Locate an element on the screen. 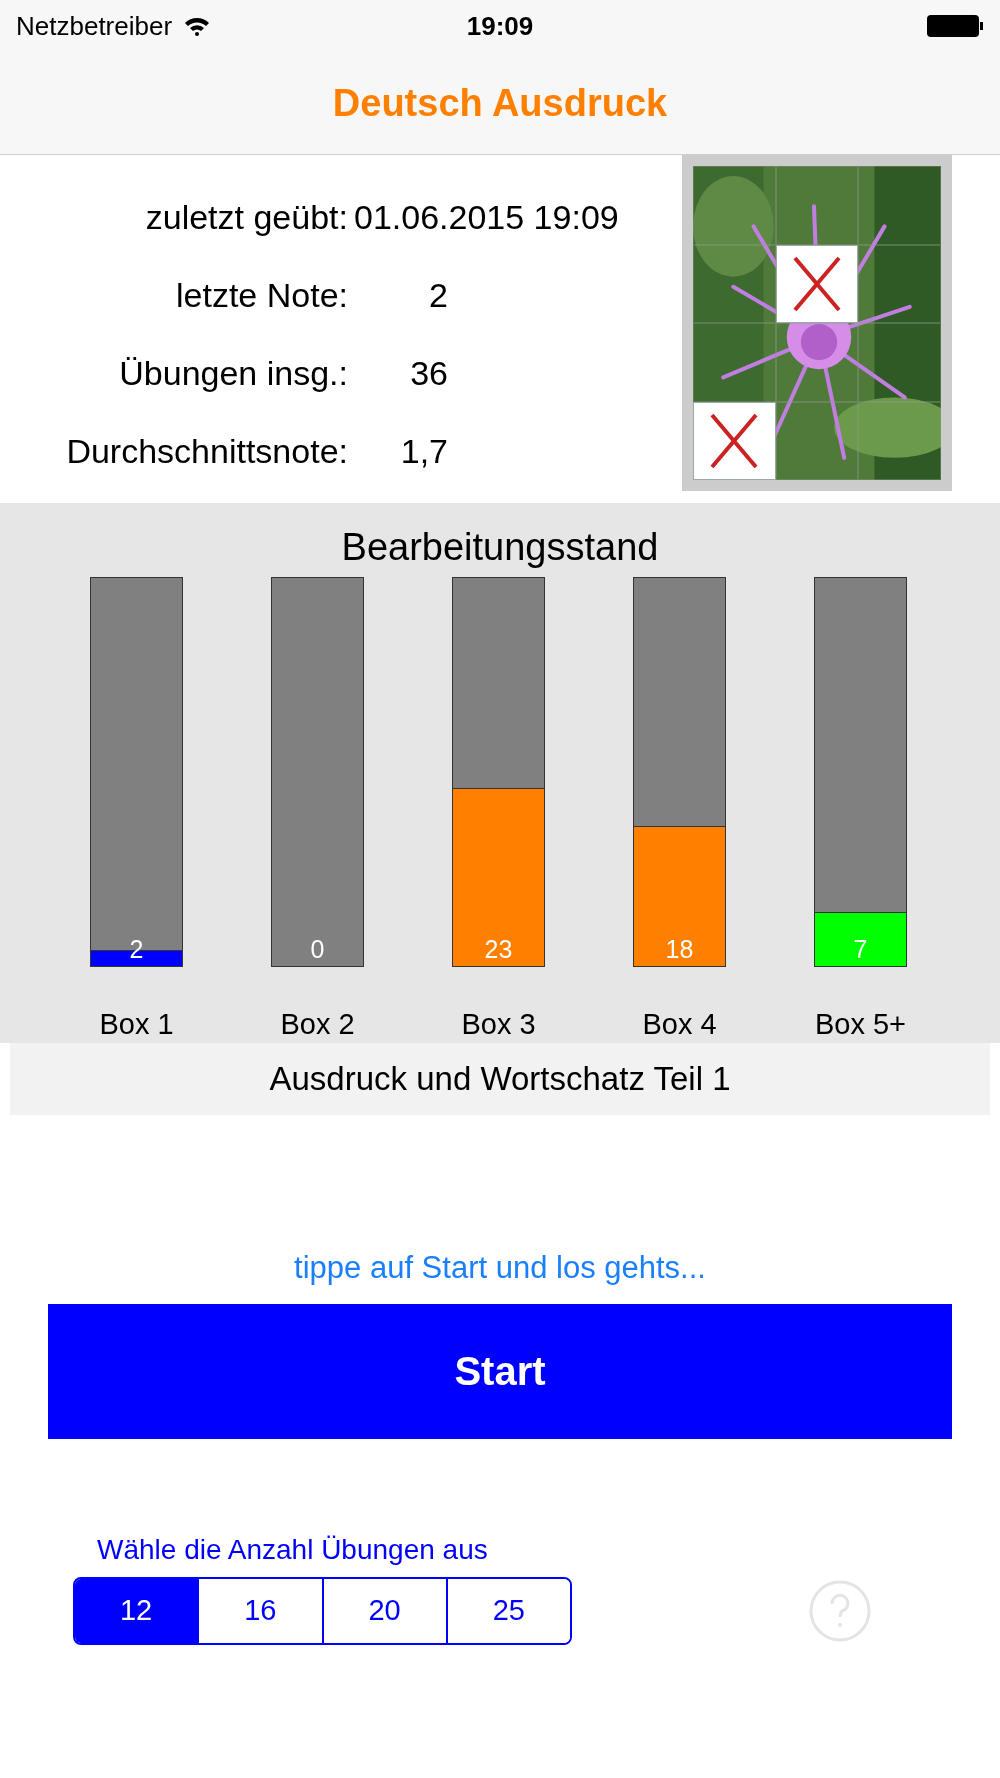 The image size is (1000, 1778). count-segment: 12 is located at coordinates (136, 1610).